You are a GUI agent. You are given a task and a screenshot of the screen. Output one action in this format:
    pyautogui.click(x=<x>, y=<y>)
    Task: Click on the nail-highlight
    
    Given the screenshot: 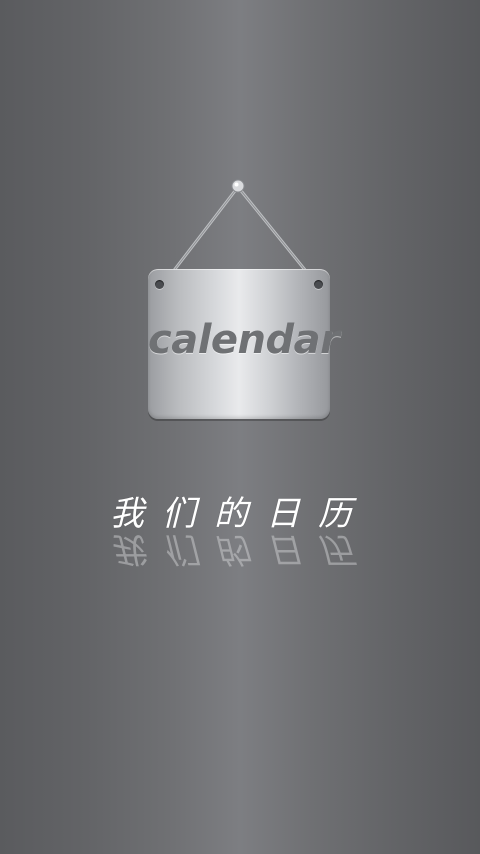 What is the action you would take?
    pyautogui.click(x=236, y=184)
    